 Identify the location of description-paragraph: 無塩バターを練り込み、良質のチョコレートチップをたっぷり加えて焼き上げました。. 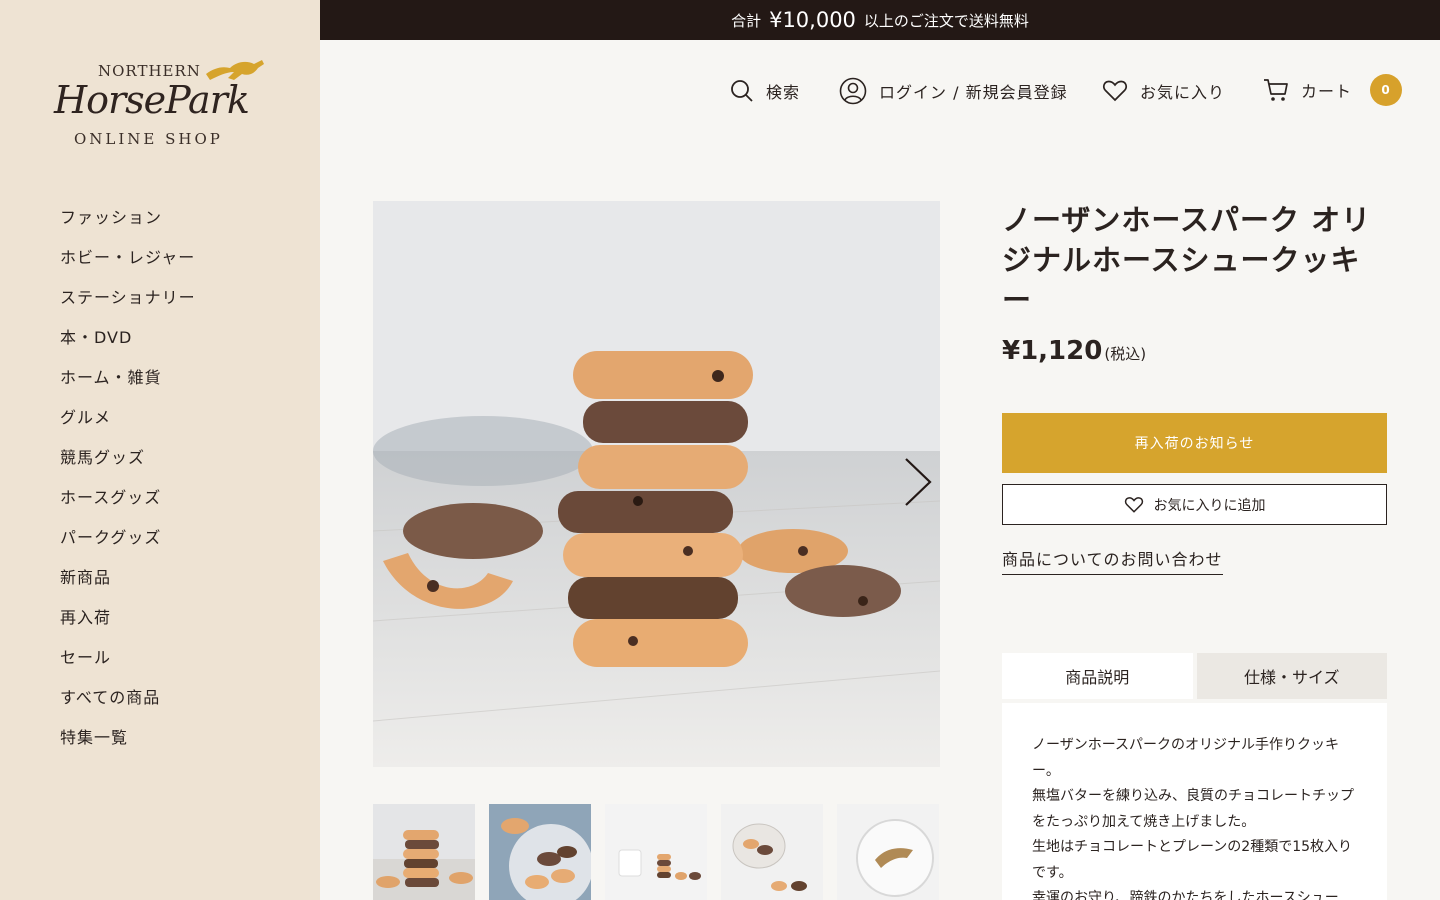
(1193, 809).